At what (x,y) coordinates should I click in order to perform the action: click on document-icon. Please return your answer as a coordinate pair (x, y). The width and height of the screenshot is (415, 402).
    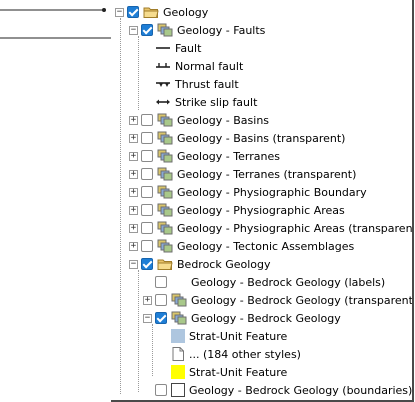
    Looking at the image, I should click on (178, 354).